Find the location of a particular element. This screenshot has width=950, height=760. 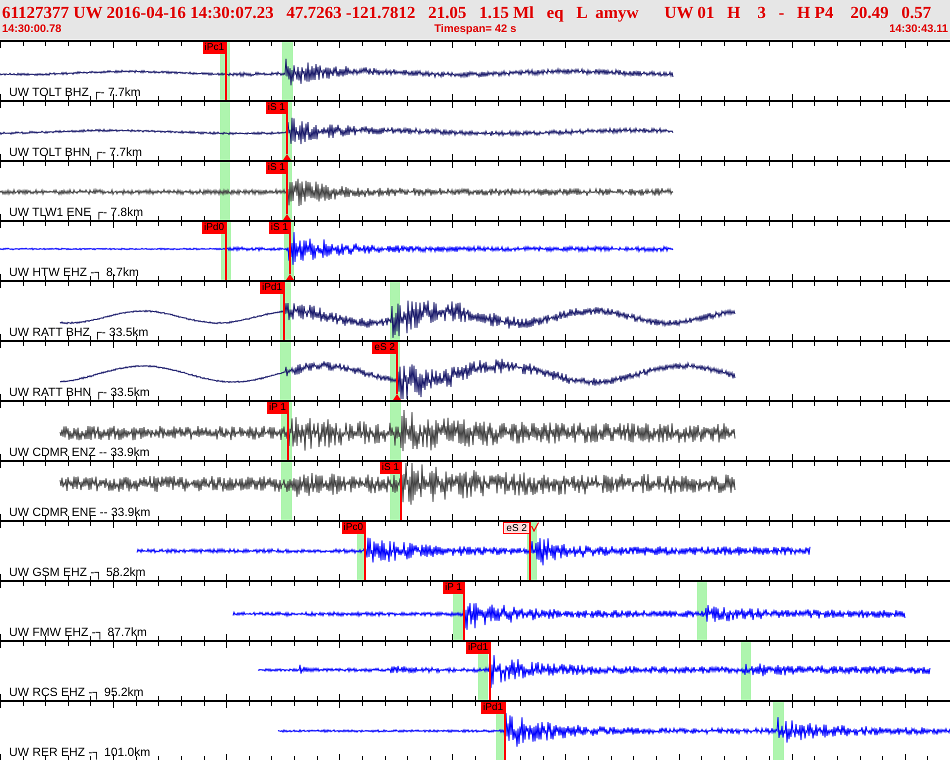

seismogram-panel: iPd1 UW RER EHZ -┐ 101.0km is located at coordinates (475, 730).